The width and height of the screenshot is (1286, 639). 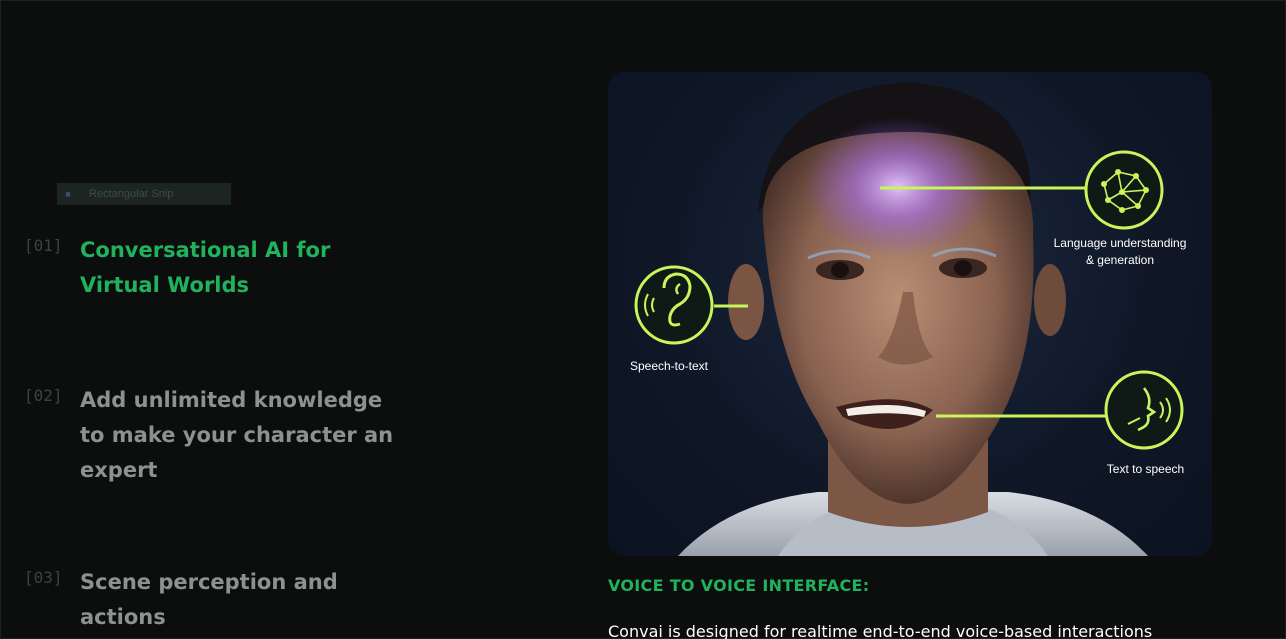 I want to click on feature-number: [01], so click(x=43, y=245).